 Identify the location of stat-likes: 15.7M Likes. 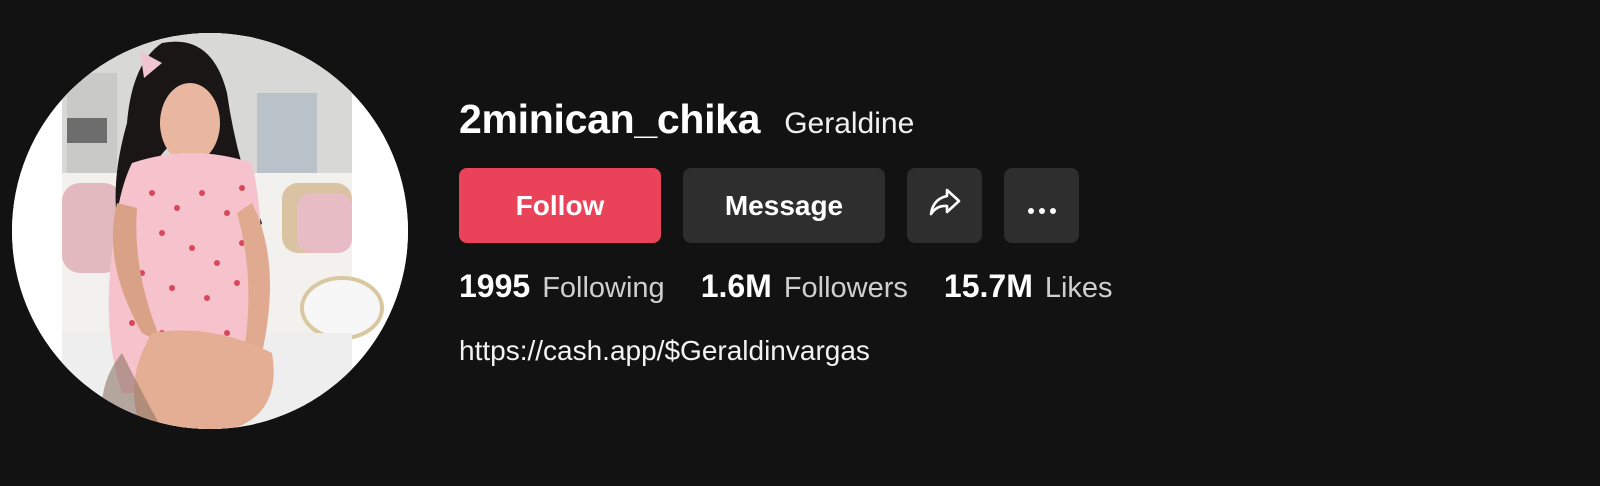
(1028, 286).